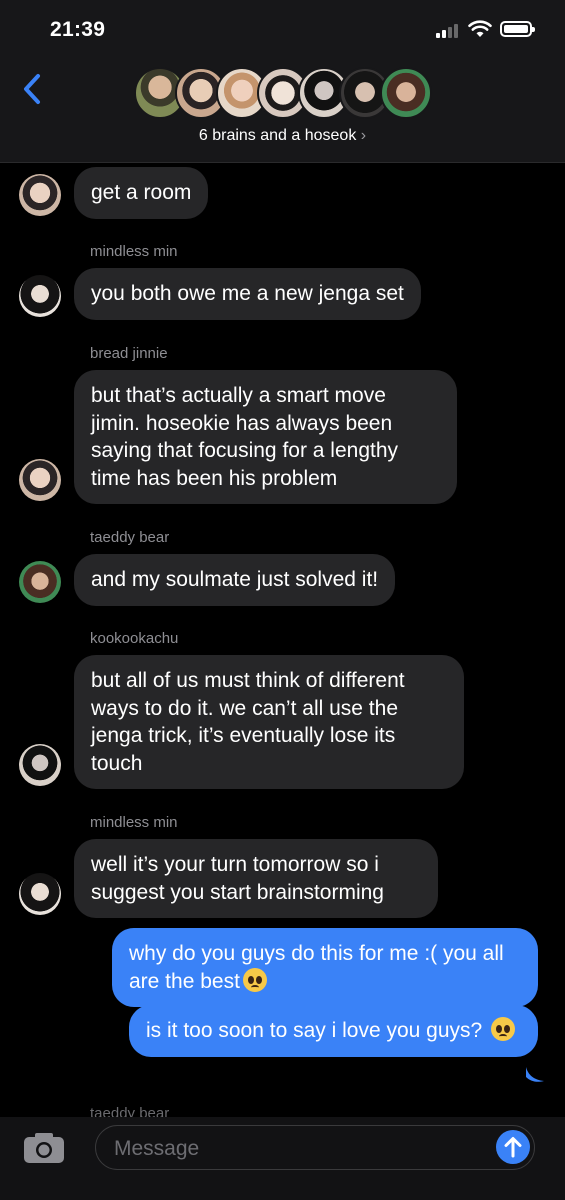  Describe the element at coordinates (247, 294) in the screenshot. I see `message-bubble: you both owe me a new jenga set` at that location.